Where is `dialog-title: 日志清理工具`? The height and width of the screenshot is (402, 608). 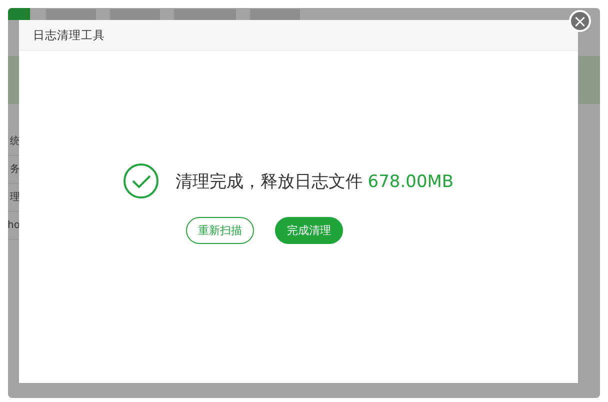 dialog-title: 日志清理工具 is located at coordinates (69, 35).